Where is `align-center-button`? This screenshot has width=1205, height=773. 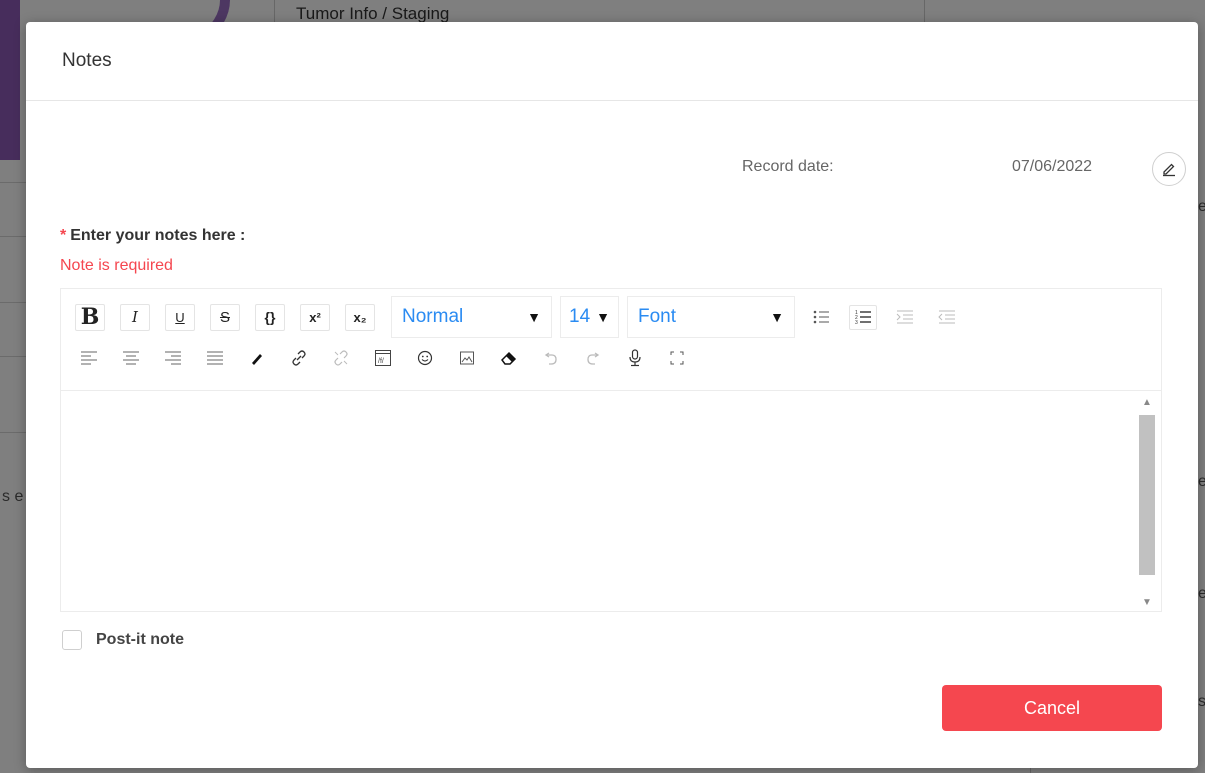 align-center-button is located at coordinates (131, 358).